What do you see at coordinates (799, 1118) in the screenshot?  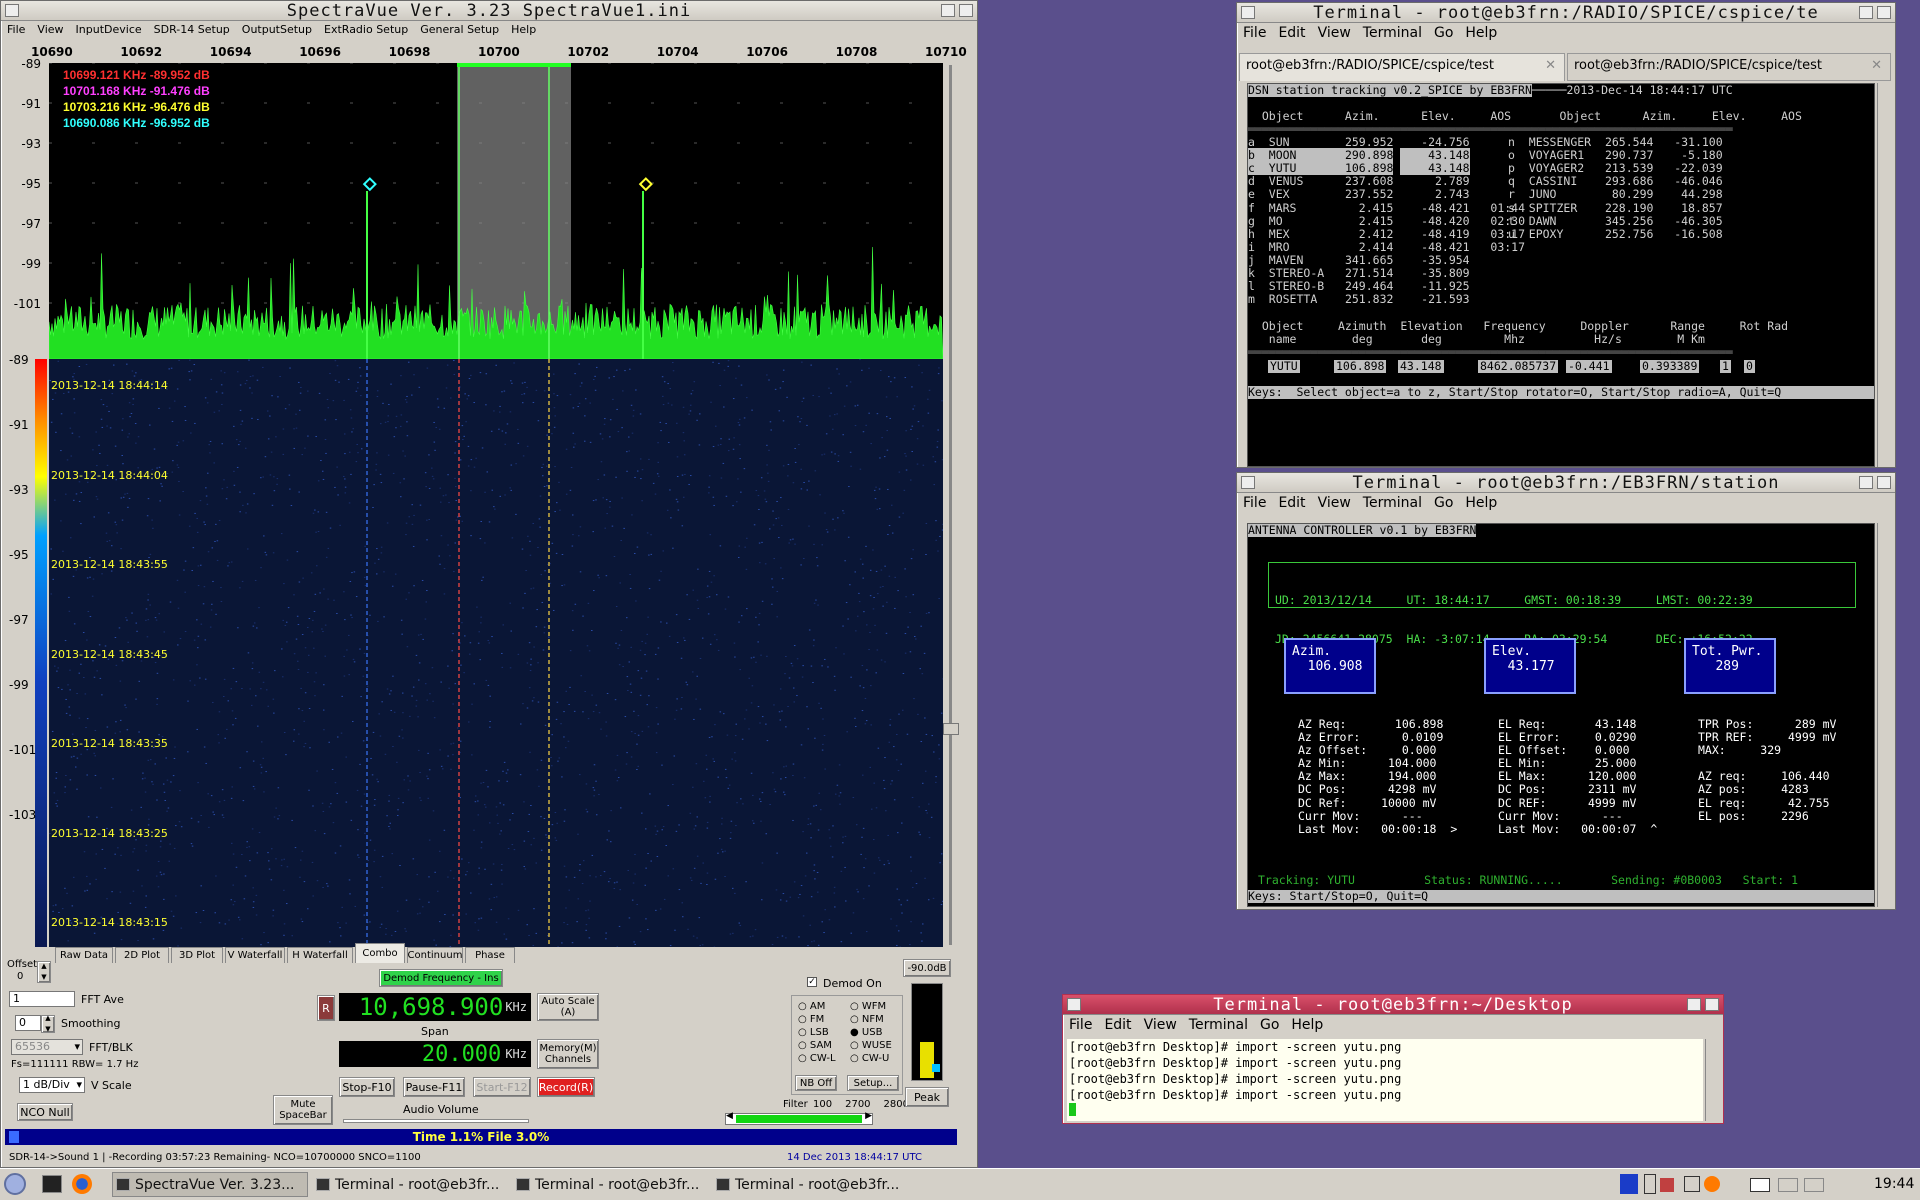 I see `filter-slider: ◀ ▶` at bounding box center [799, 1118].